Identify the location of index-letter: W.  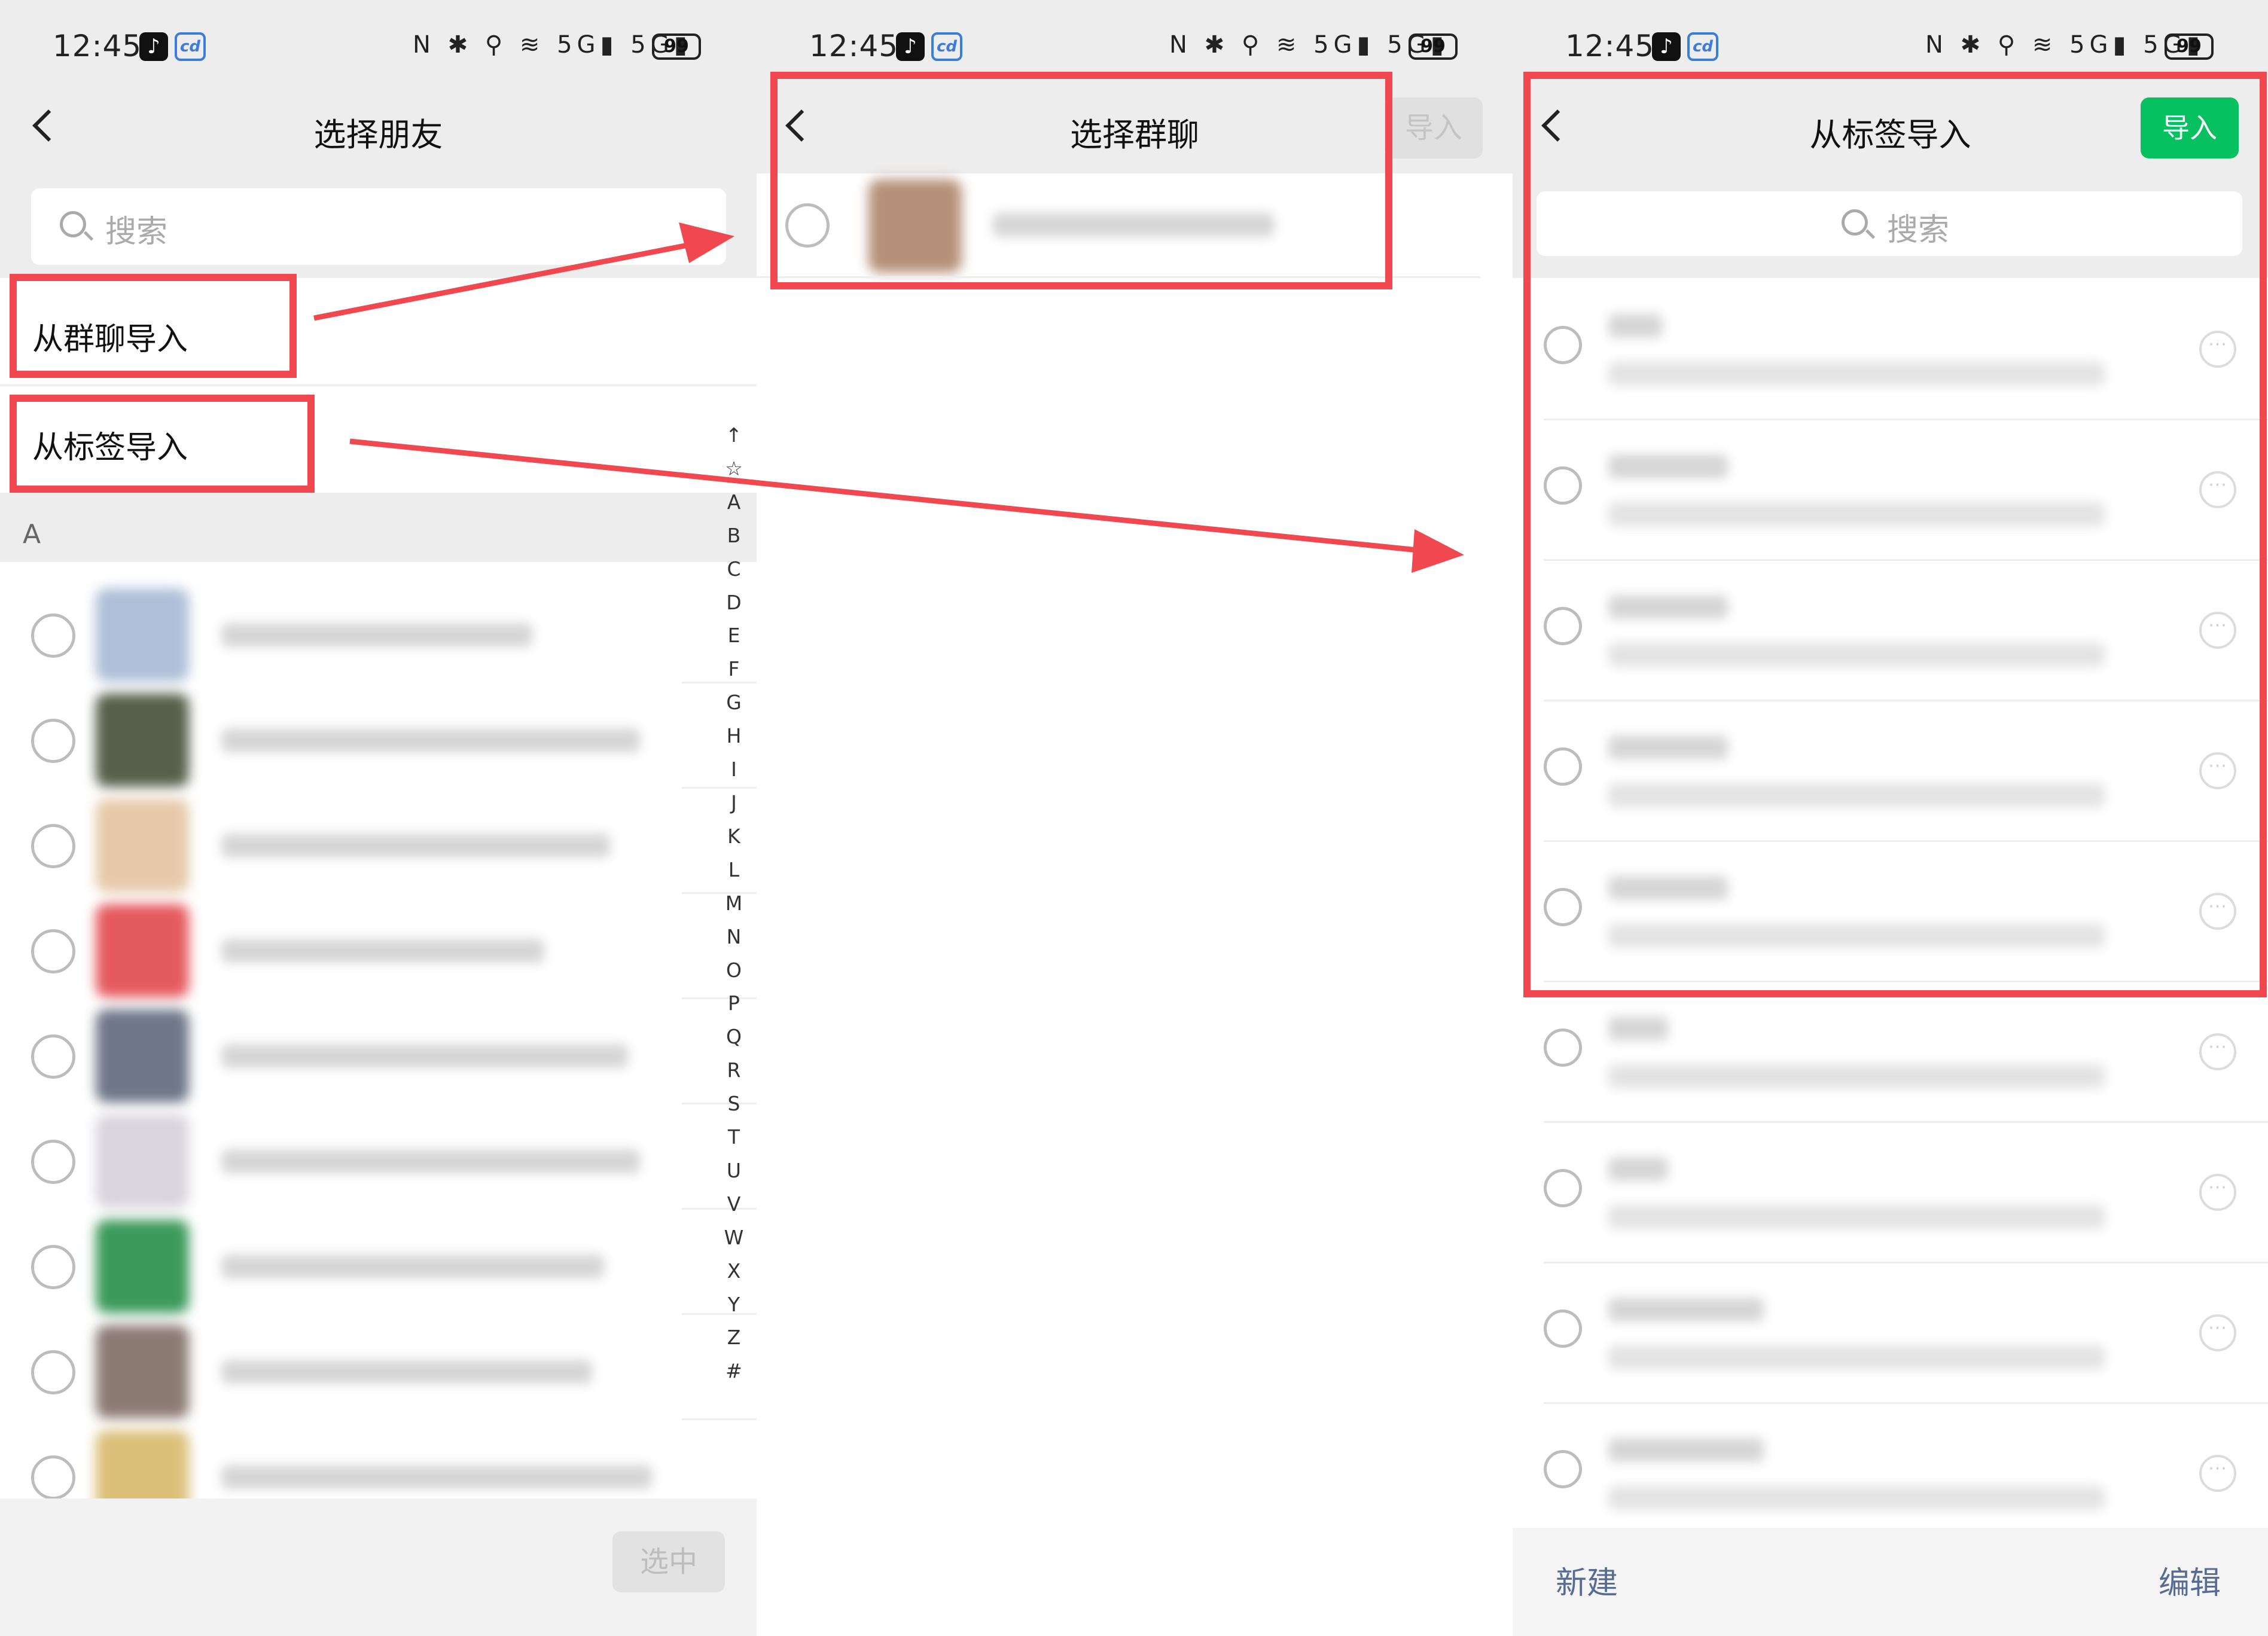
(733, 1238).